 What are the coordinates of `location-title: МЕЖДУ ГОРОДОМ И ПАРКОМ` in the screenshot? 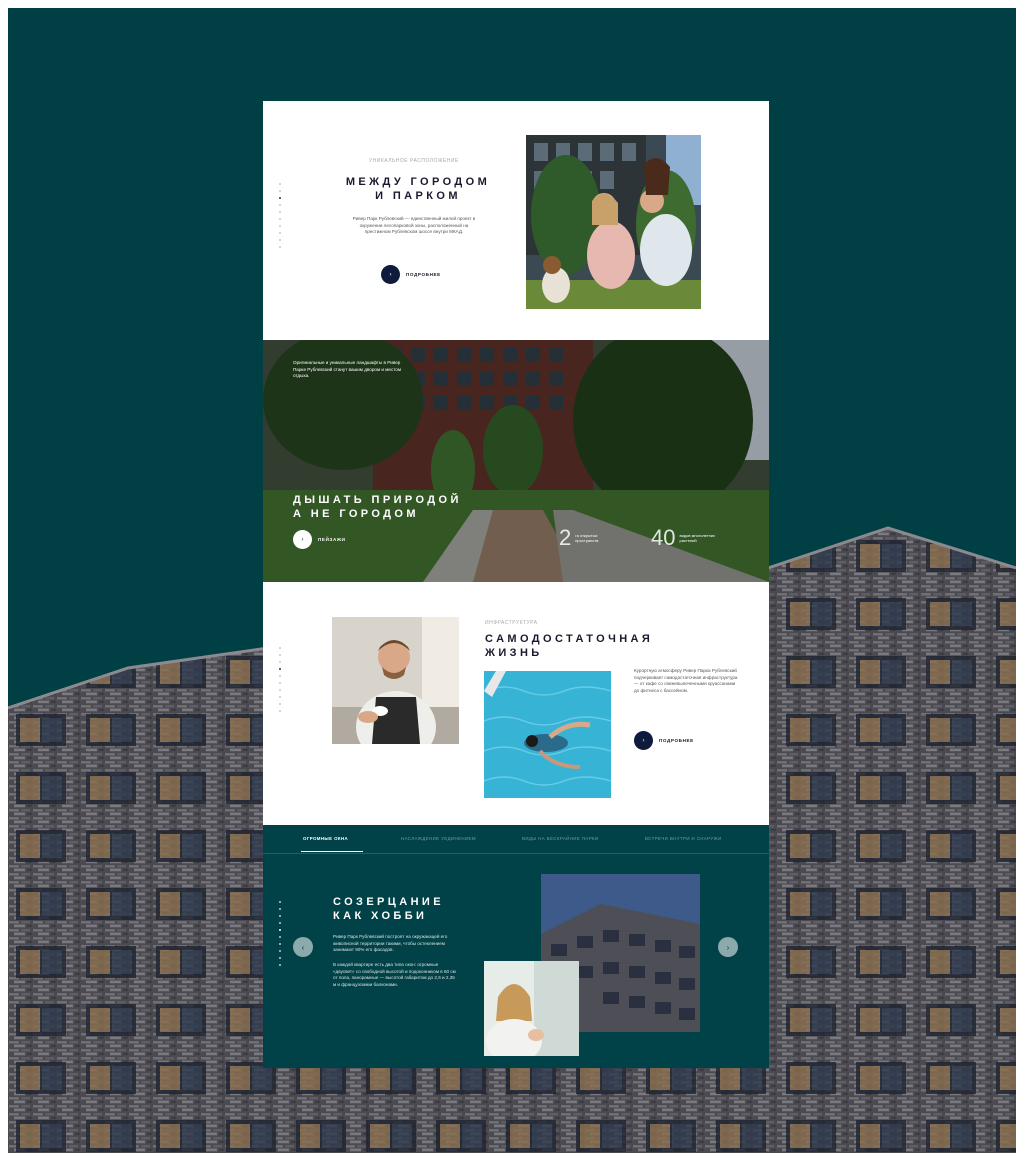 It's located at (418, 189).